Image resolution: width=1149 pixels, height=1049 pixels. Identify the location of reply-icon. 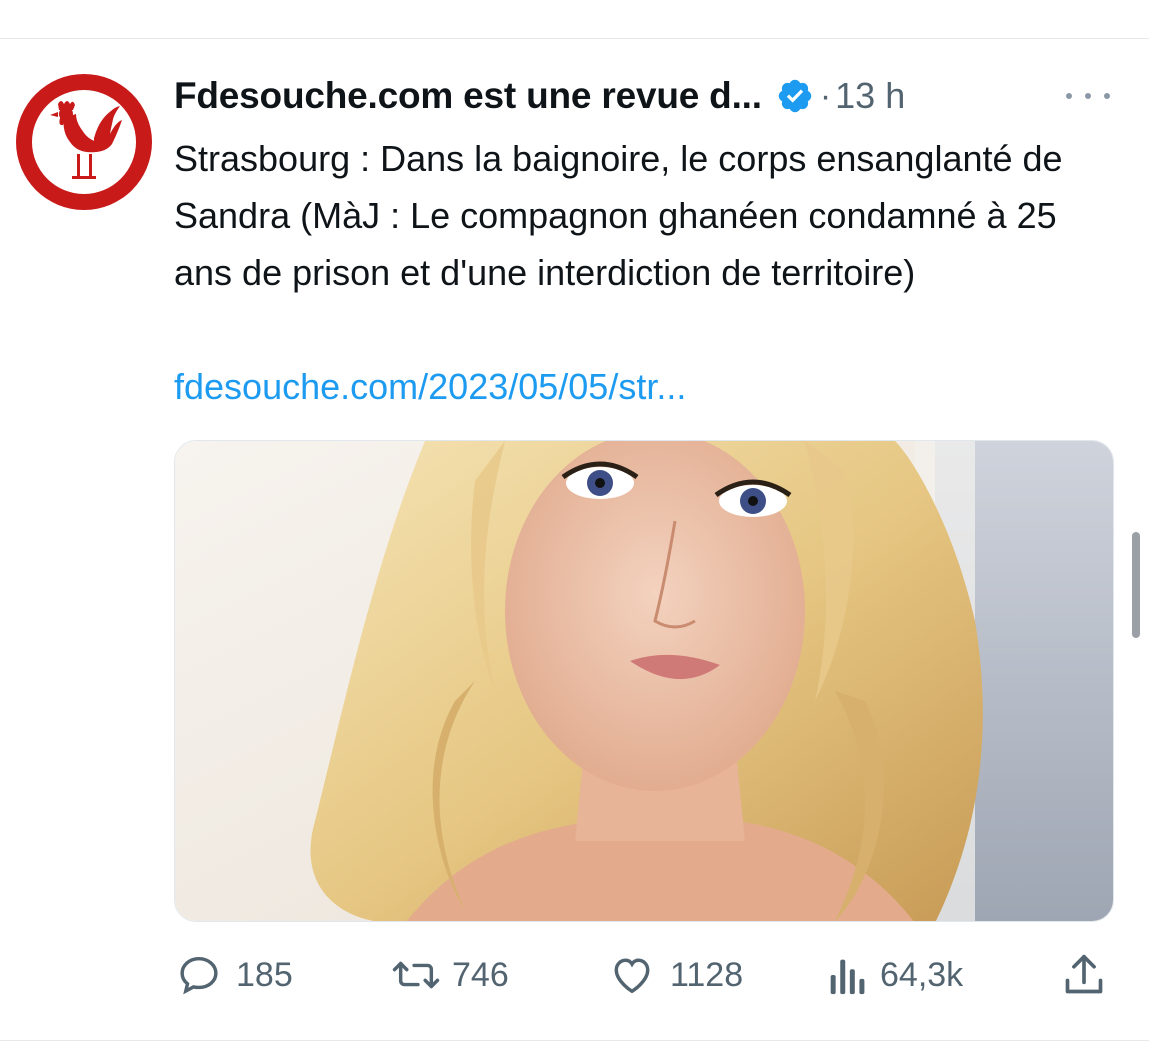
(199, 975).